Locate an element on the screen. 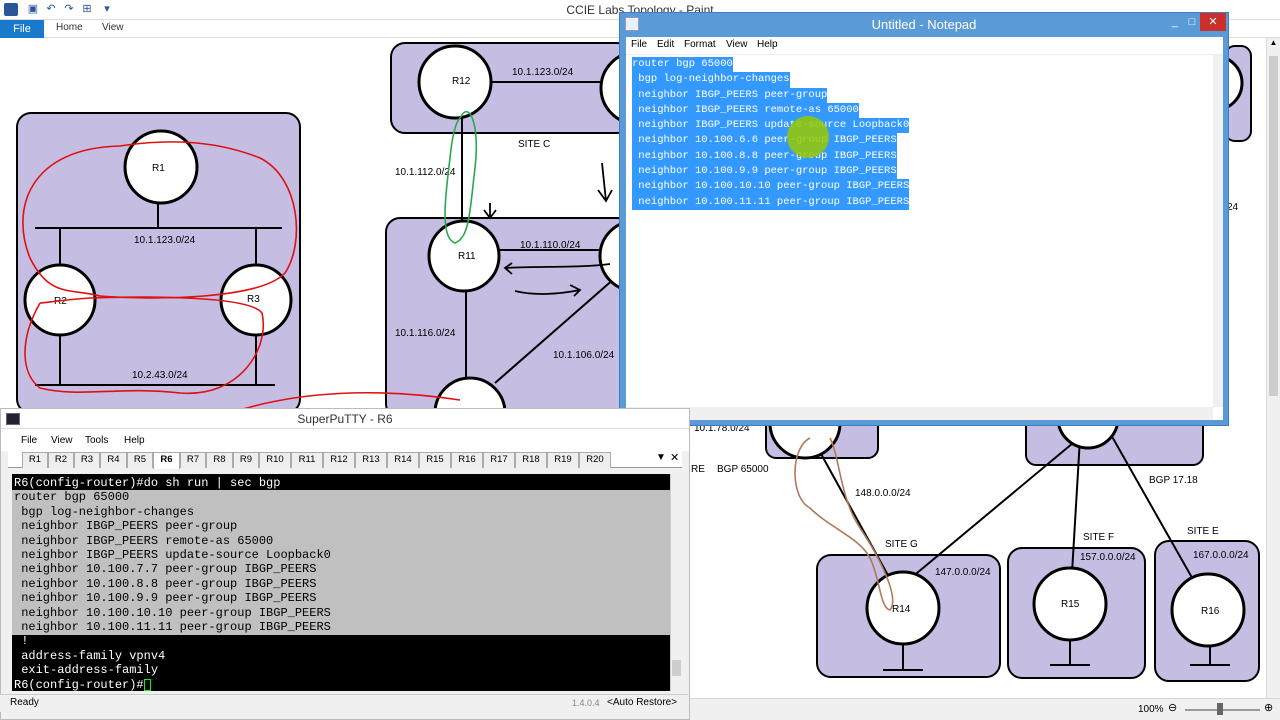 The image size is (1280, 720). putty-status-bar: Ready 1.4.0.4 <Auto Restore> is located at coordinates (344, 703).